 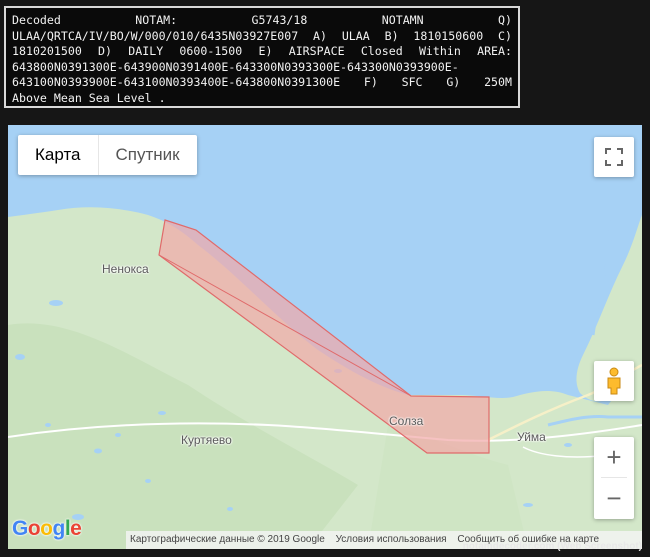 I want to click on zoom-out-button: −, so click(x=614, y=498).